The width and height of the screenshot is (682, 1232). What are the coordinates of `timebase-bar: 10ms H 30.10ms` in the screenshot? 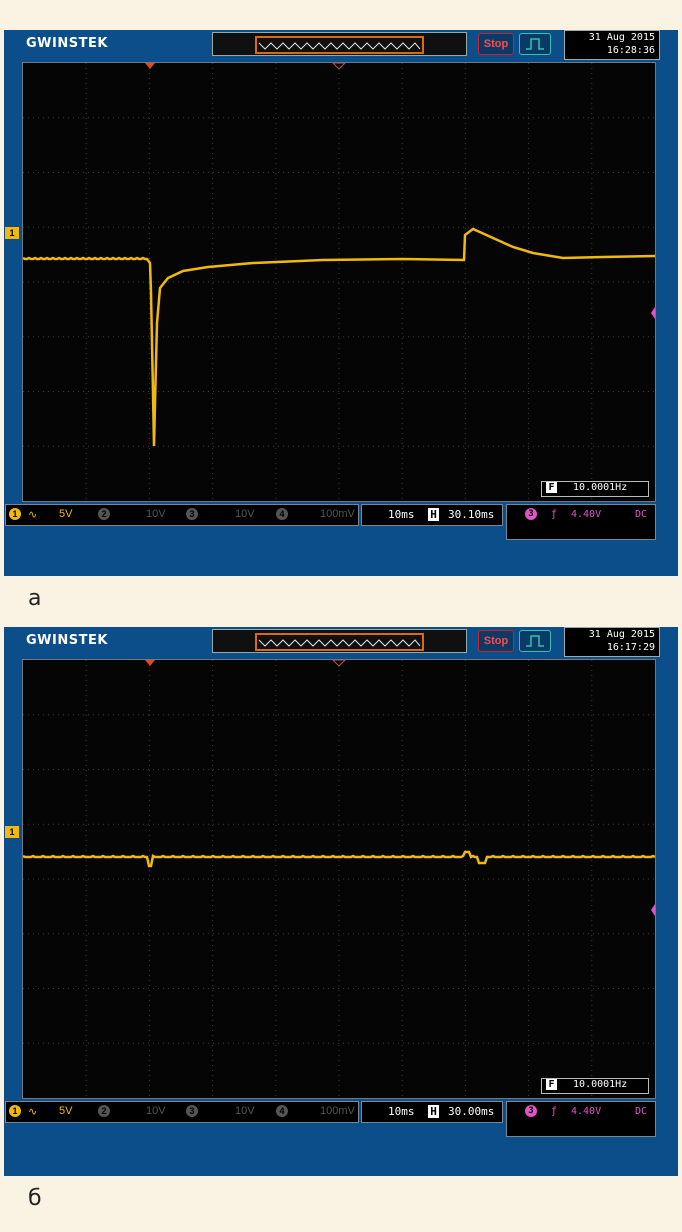 It's located at (432, 515).